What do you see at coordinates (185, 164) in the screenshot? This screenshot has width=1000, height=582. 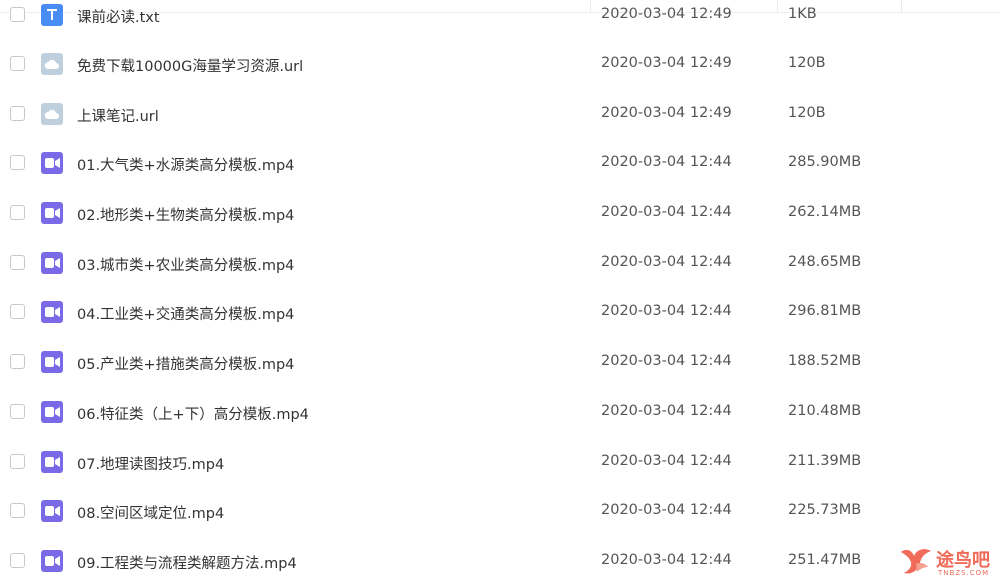 I see `file-name: 01.大气类+水源类高分模板.mp4` at bounding box center [185, 164].